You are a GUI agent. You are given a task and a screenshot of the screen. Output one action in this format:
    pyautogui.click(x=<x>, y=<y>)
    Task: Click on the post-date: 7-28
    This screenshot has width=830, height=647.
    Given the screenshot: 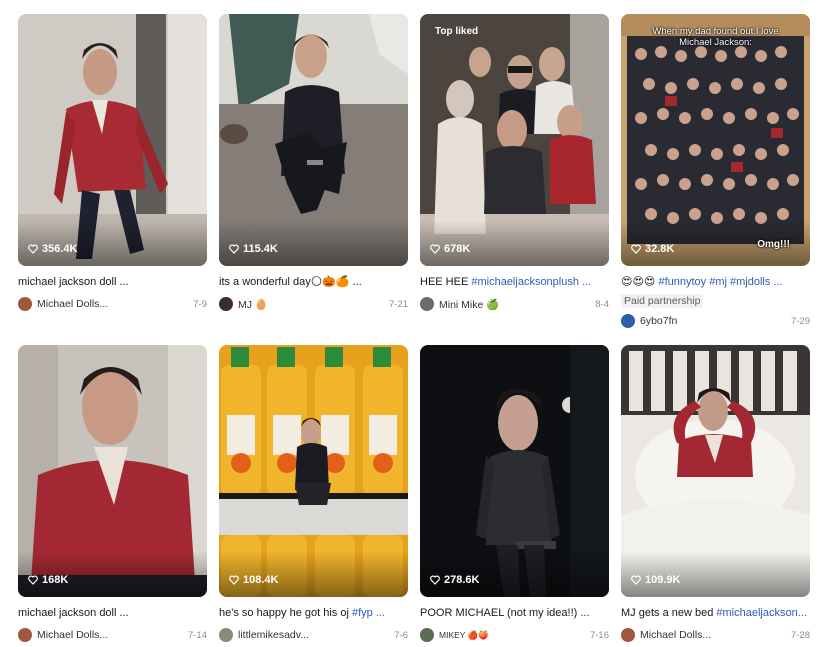 What is the action you would take?
    pyautogui.click(x=800, y=635)
    